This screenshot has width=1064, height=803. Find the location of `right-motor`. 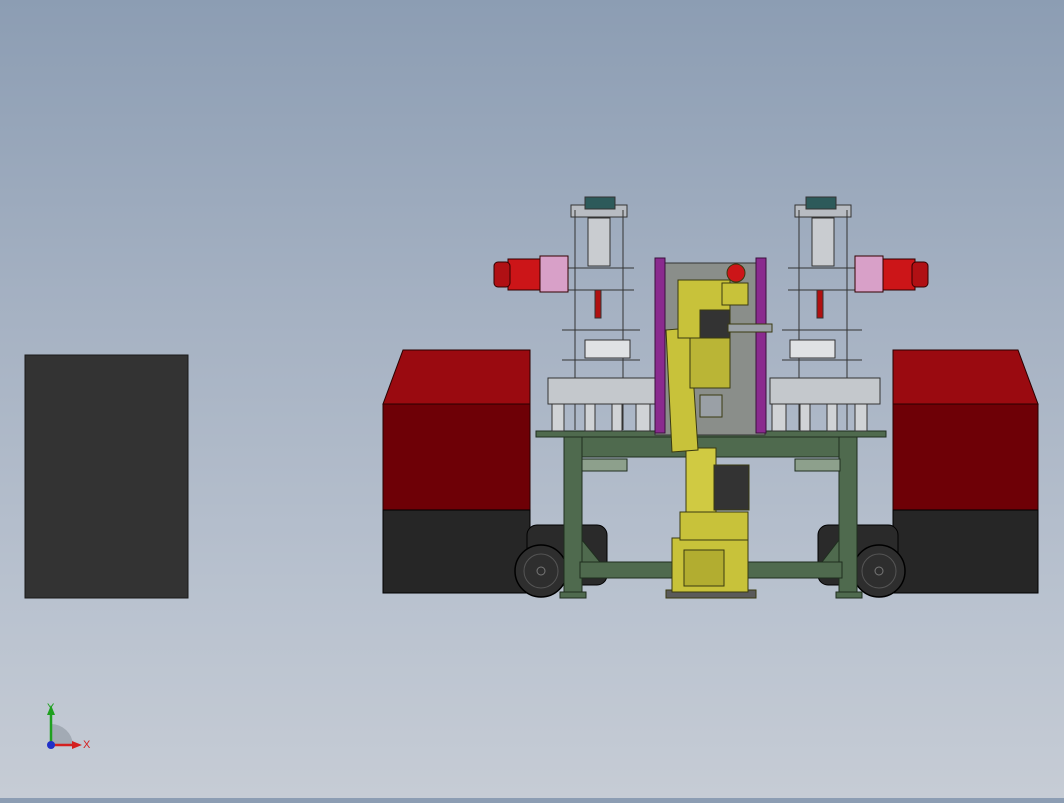

right-motor is located at coordinates (891, 274).